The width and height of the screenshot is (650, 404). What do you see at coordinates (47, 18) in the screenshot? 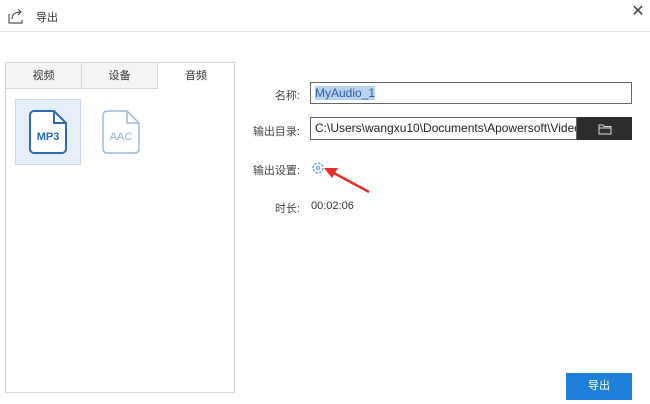
I see `window-title: 导出` at bounding box center [47, 18].